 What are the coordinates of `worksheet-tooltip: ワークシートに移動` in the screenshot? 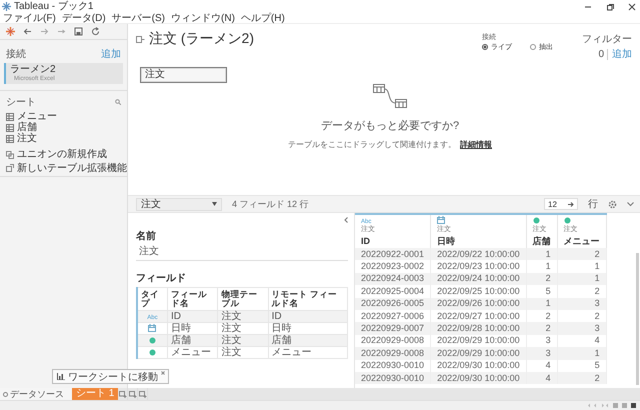 It's located at (110, 376).